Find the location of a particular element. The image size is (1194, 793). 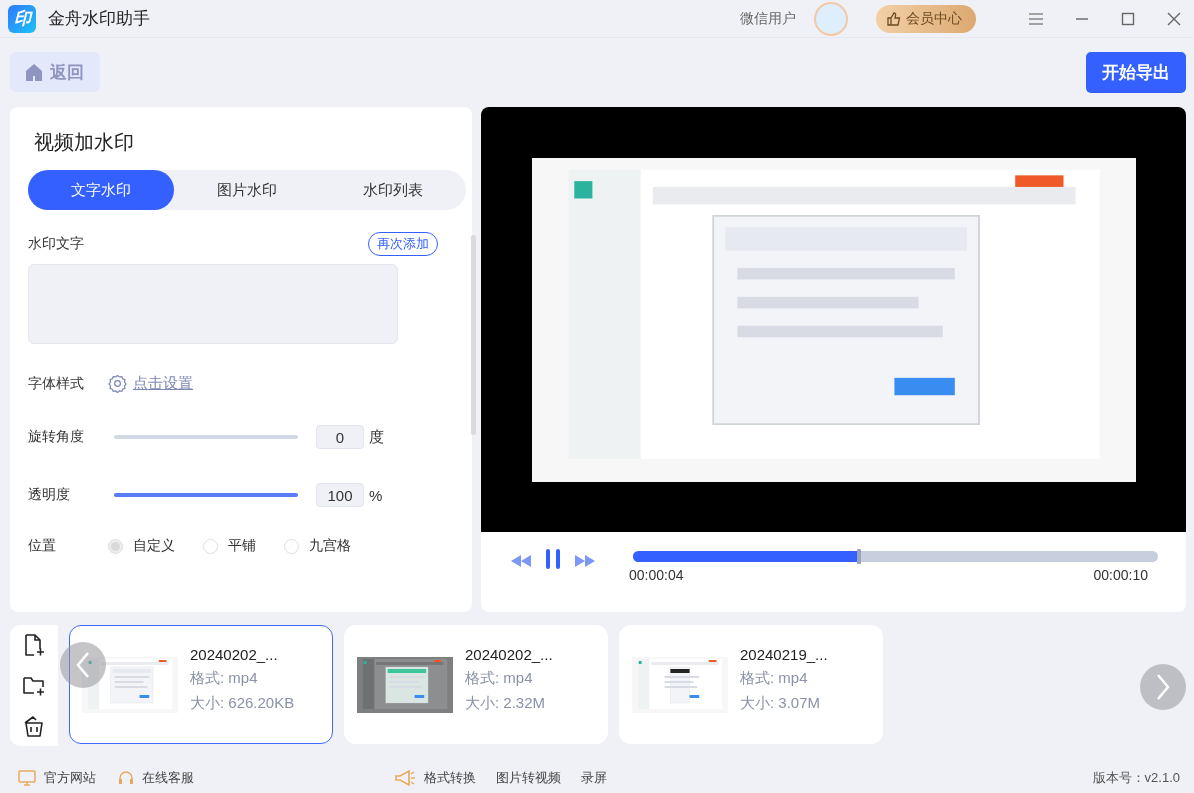

pause-icon is located at coordinates (553, 559).